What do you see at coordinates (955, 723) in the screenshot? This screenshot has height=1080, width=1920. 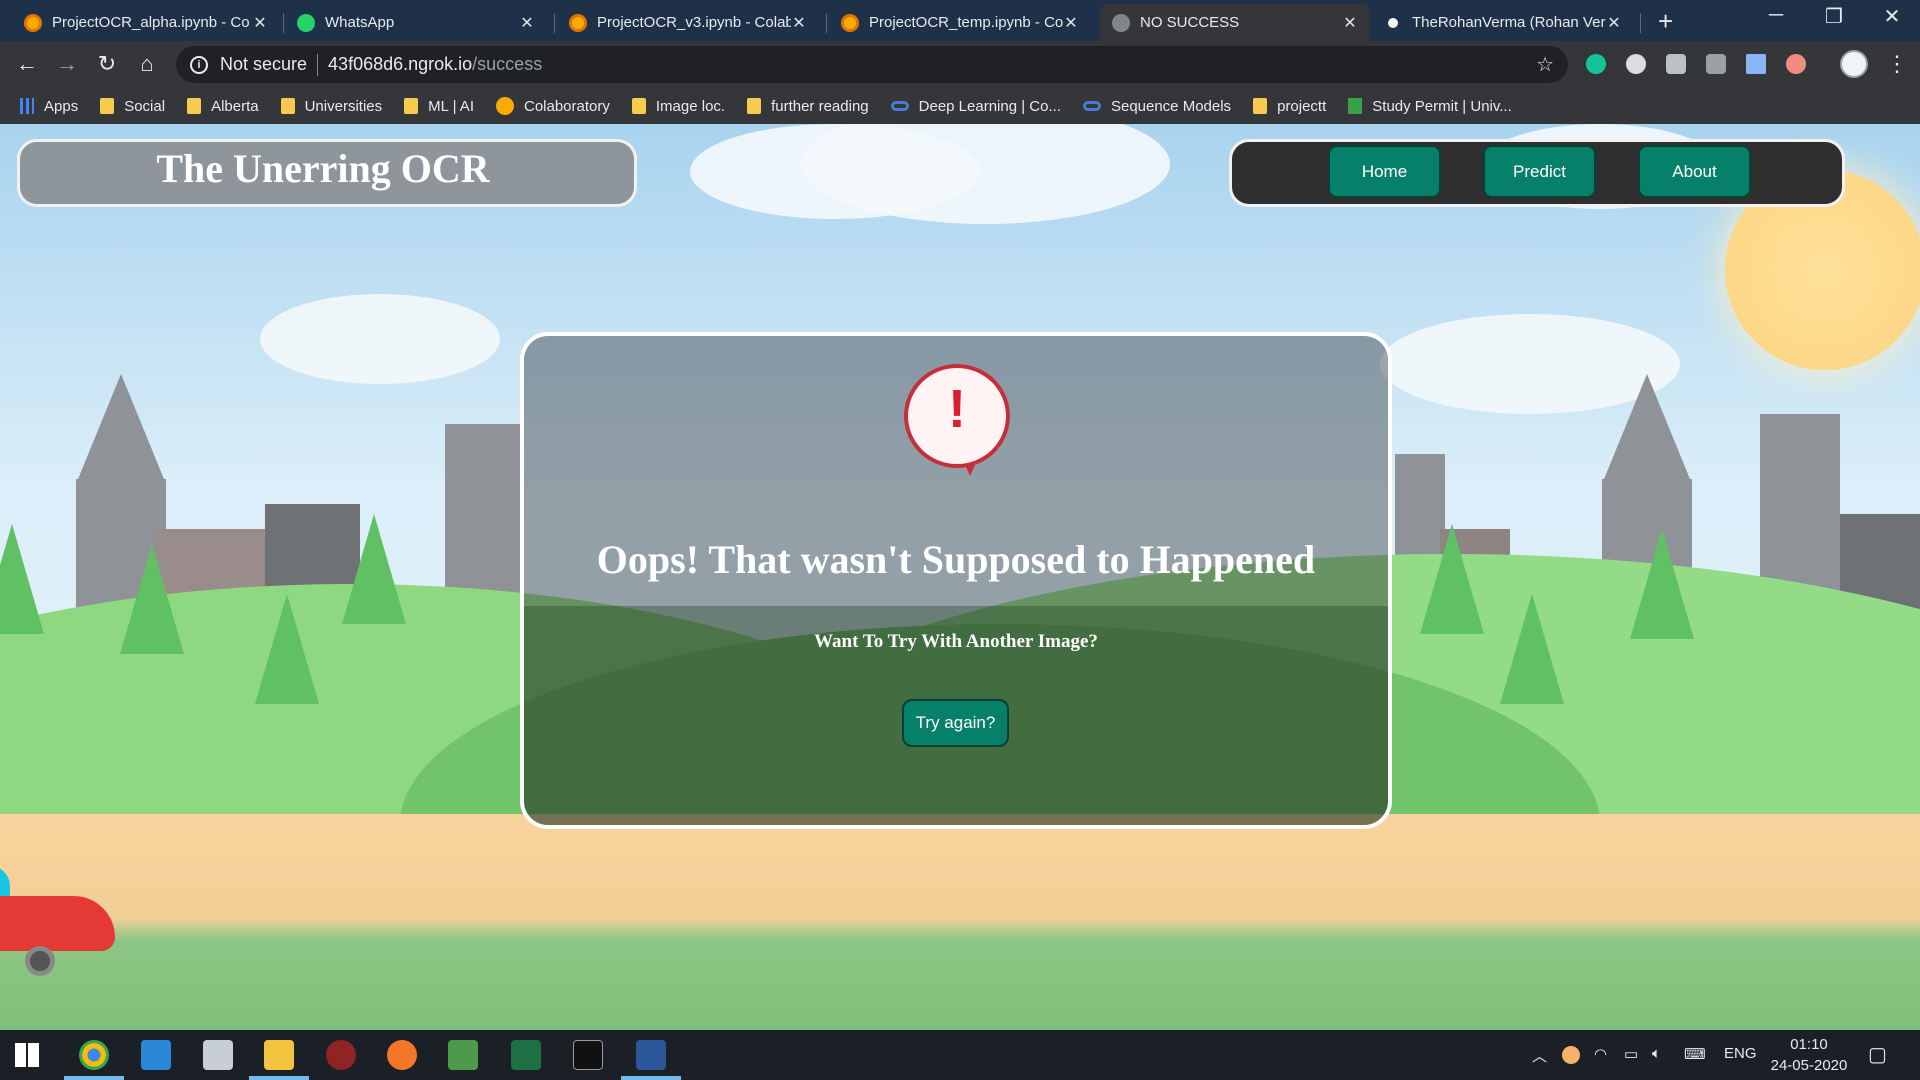 I see `try-again-button: Try again?` at bounding box center [955, 723].